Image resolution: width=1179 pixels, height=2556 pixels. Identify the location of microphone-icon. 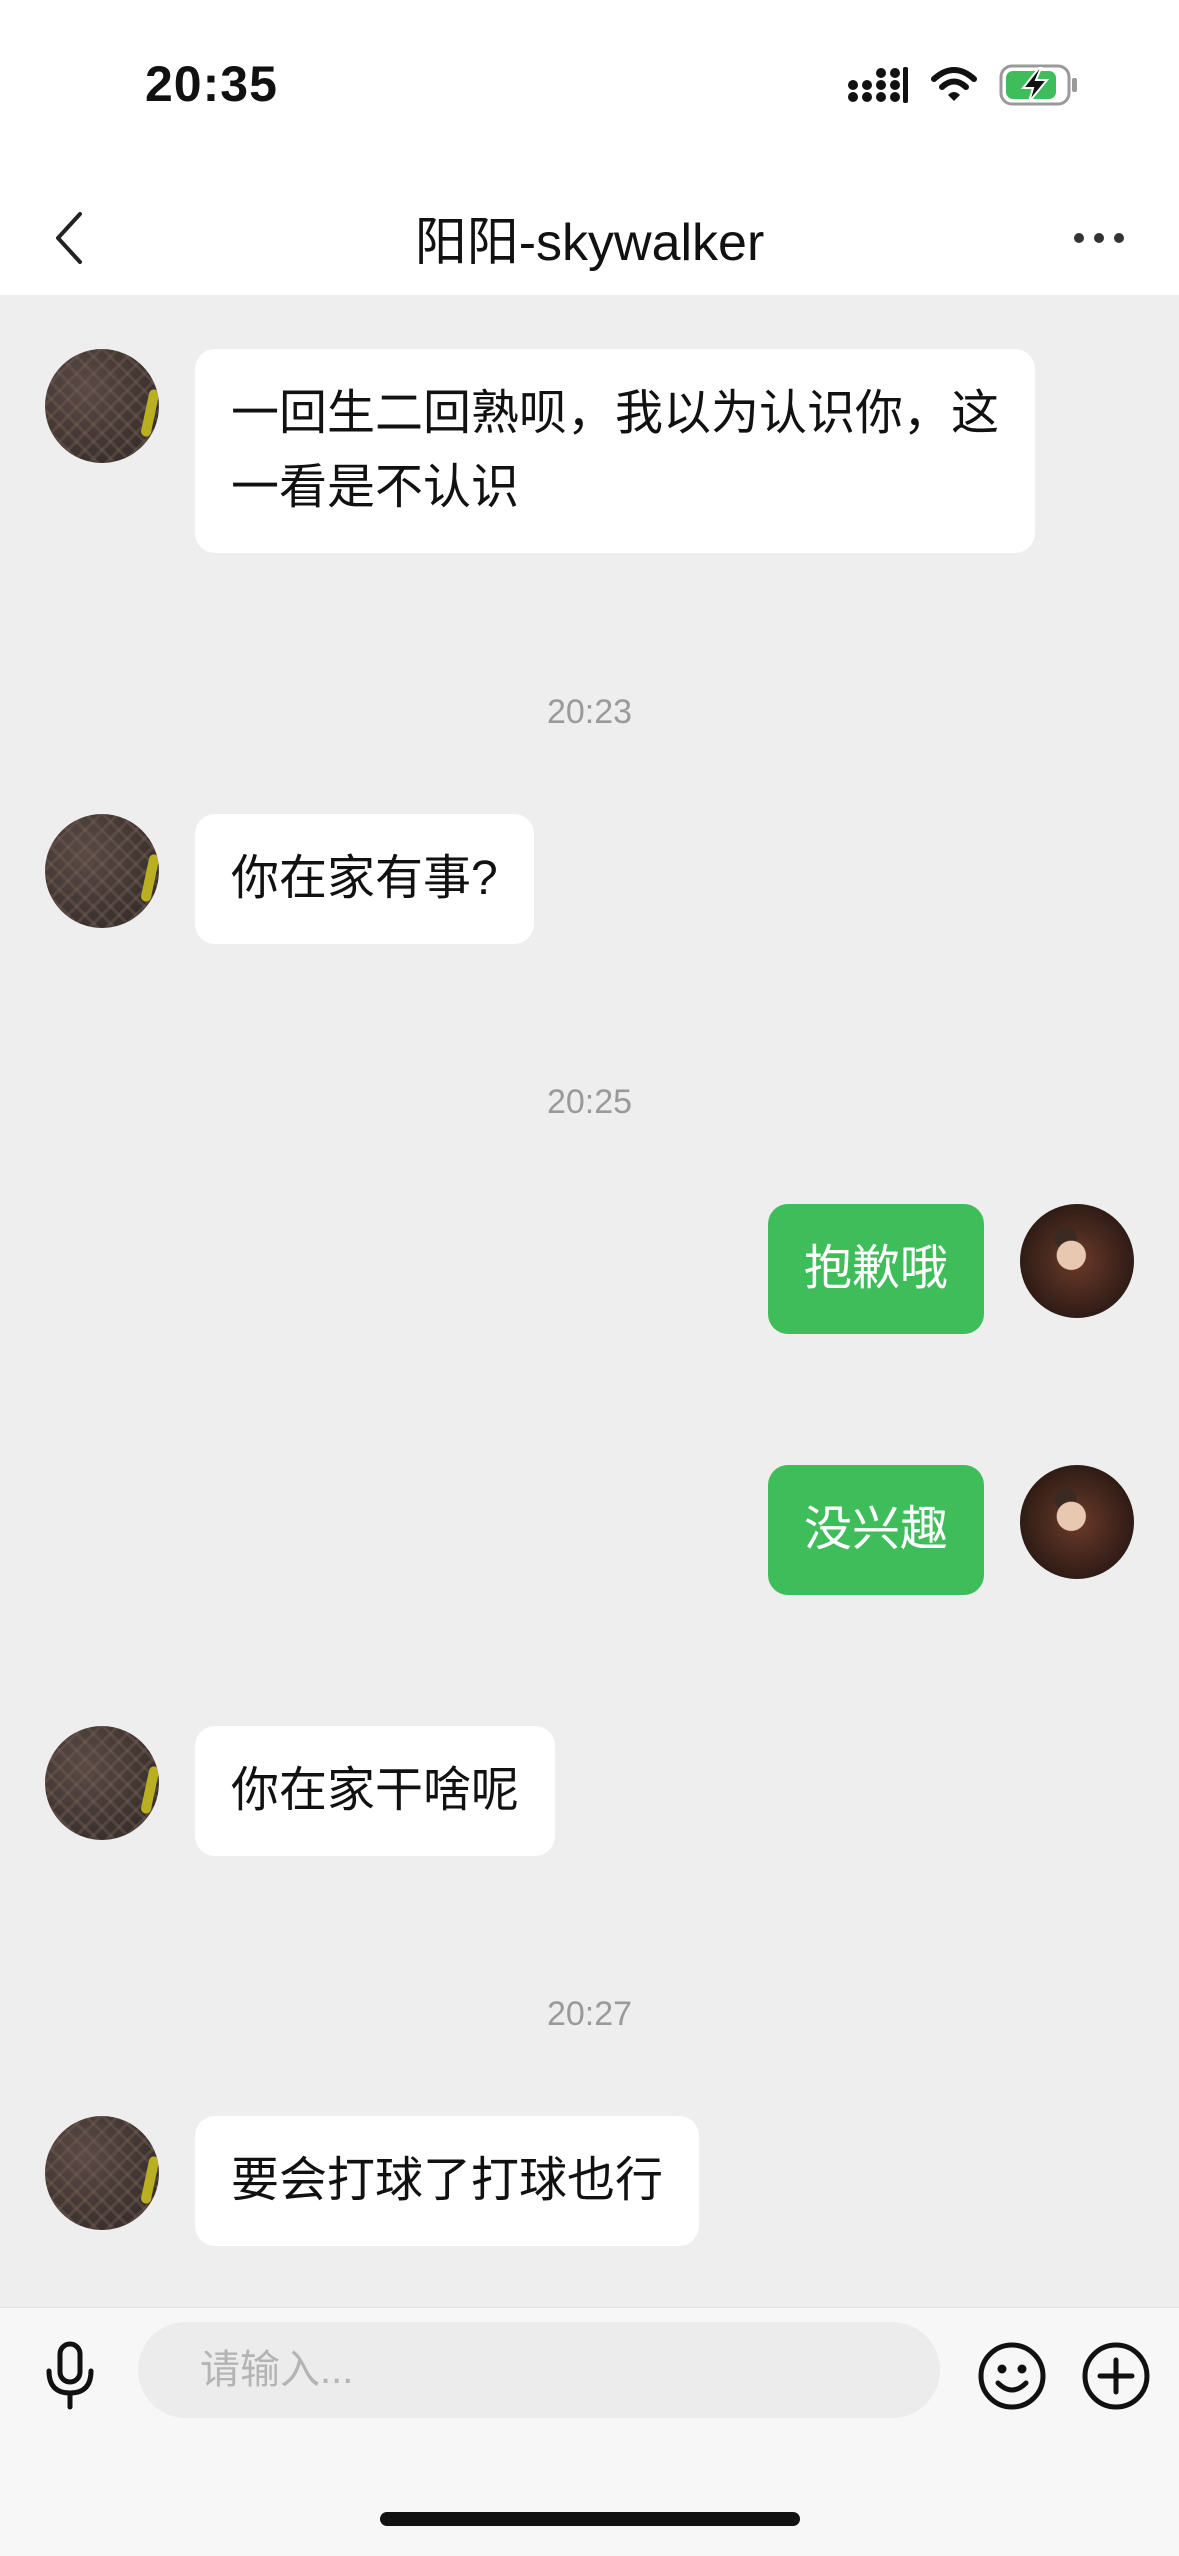
(70, 2378).